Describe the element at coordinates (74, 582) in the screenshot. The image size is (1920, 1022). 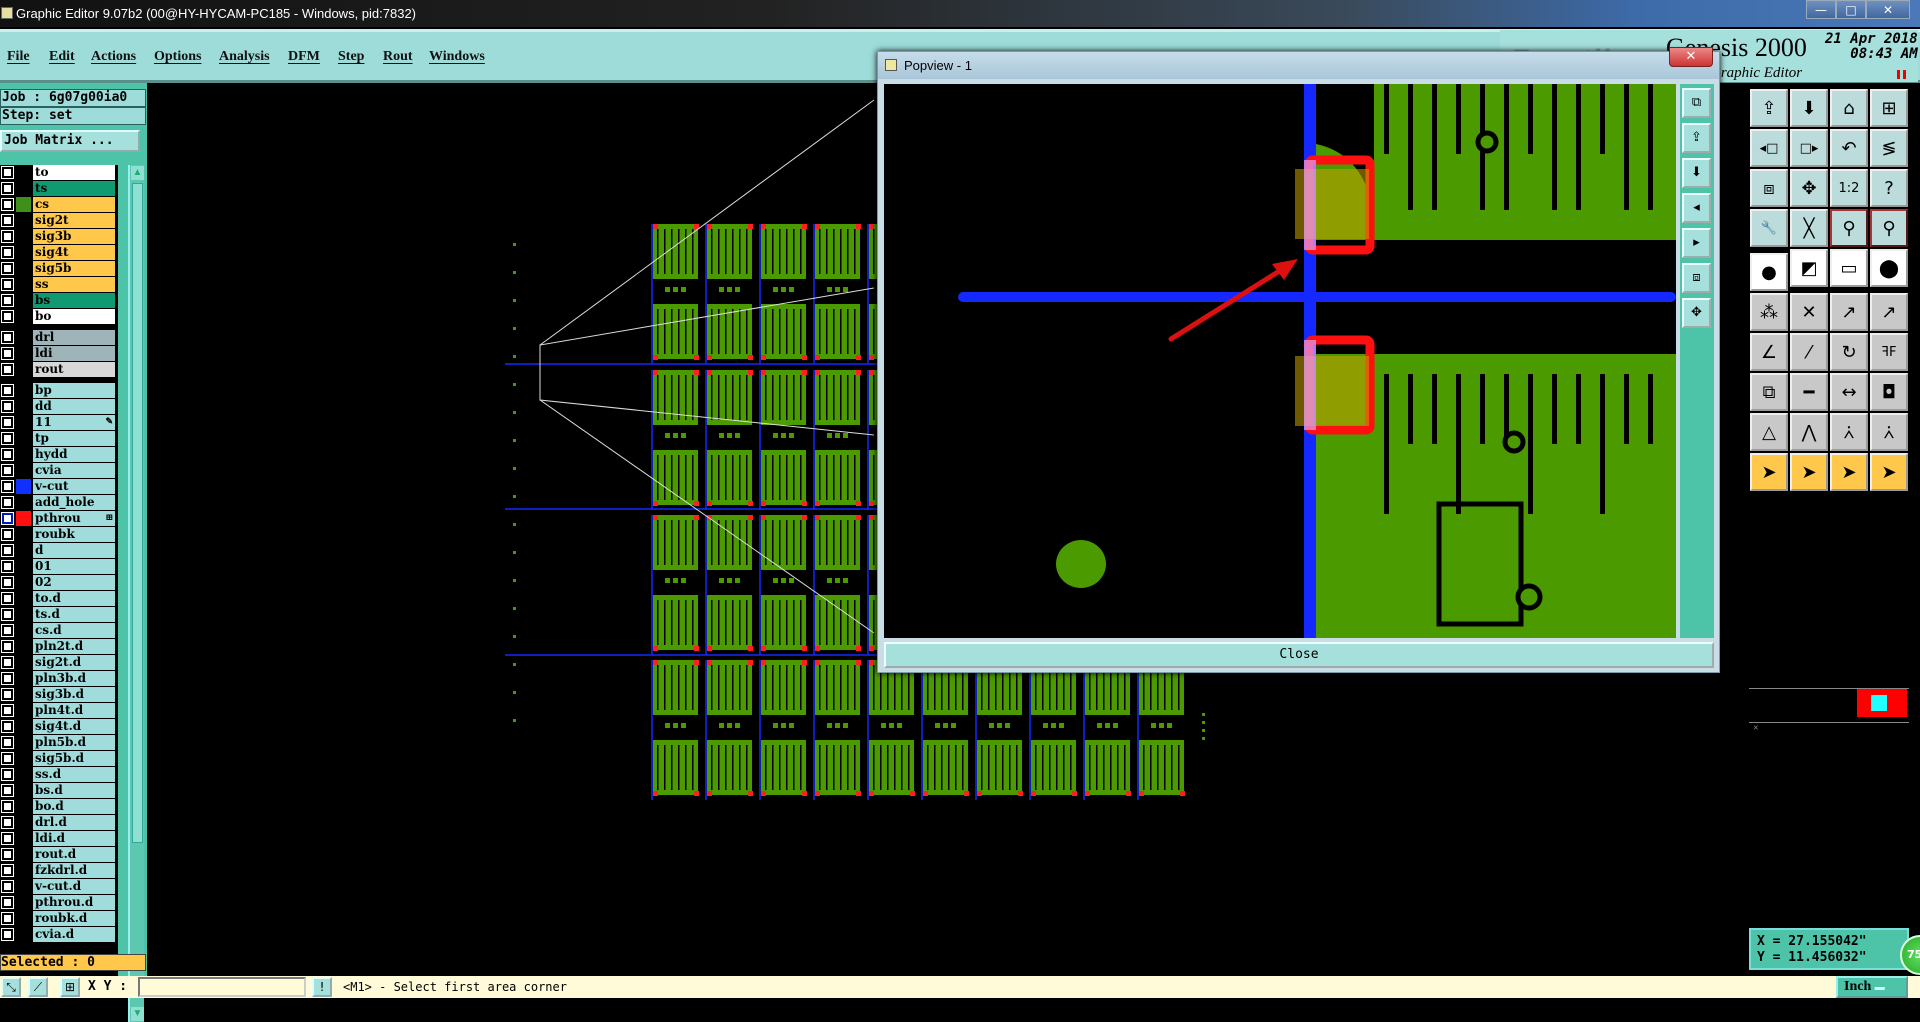
I see `layer-name: 02` at that location.